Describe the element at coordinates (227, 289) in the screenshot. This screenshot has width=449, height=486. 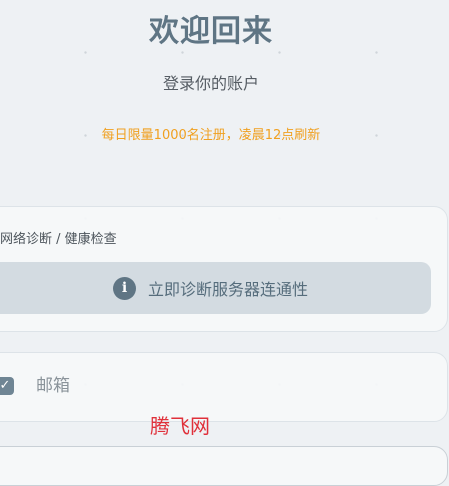
I see `diagnose-button-label: 立即诊断服务器连通性` at that location.